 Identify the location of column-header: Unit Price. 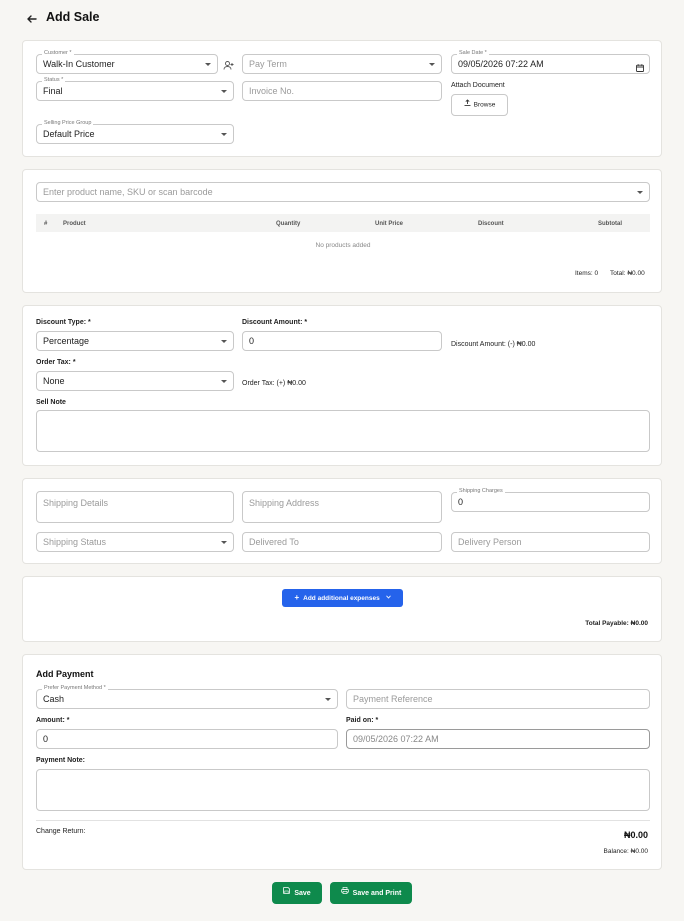
(389, 224).